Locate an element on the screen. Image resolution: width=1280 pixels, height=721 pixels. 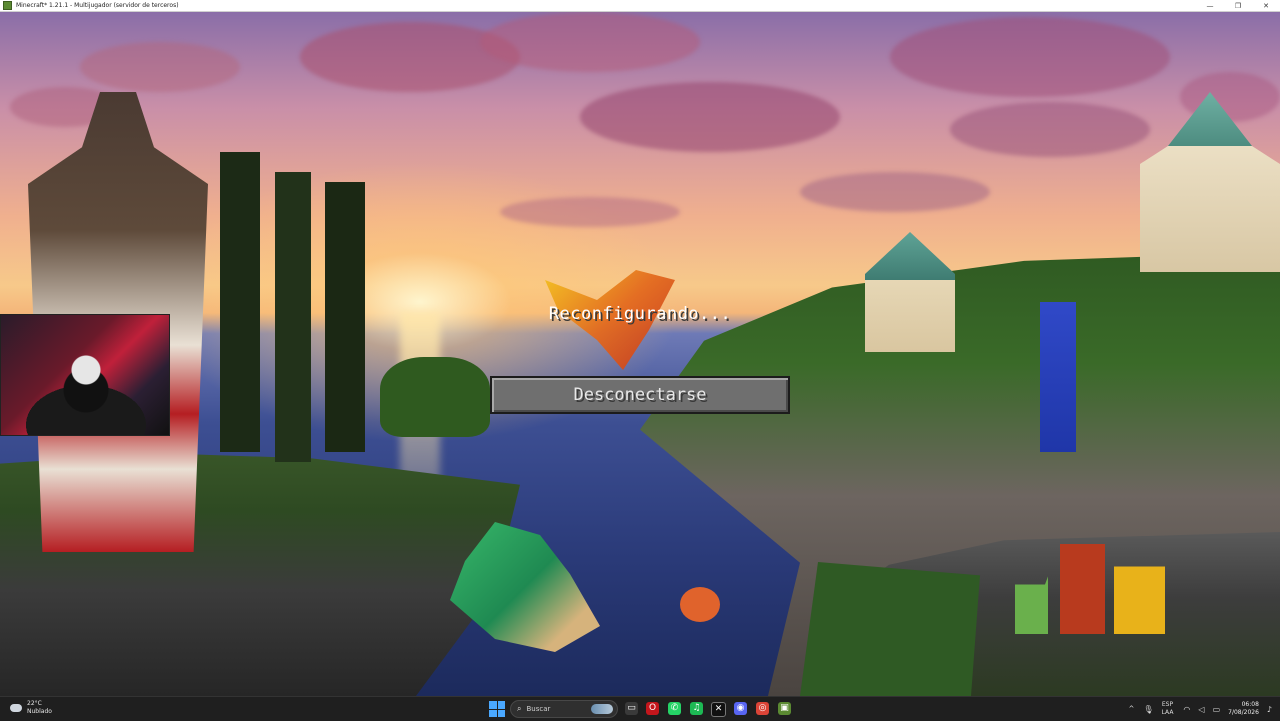
task-view-icon: ▭ is located at coordinates (631, 708).